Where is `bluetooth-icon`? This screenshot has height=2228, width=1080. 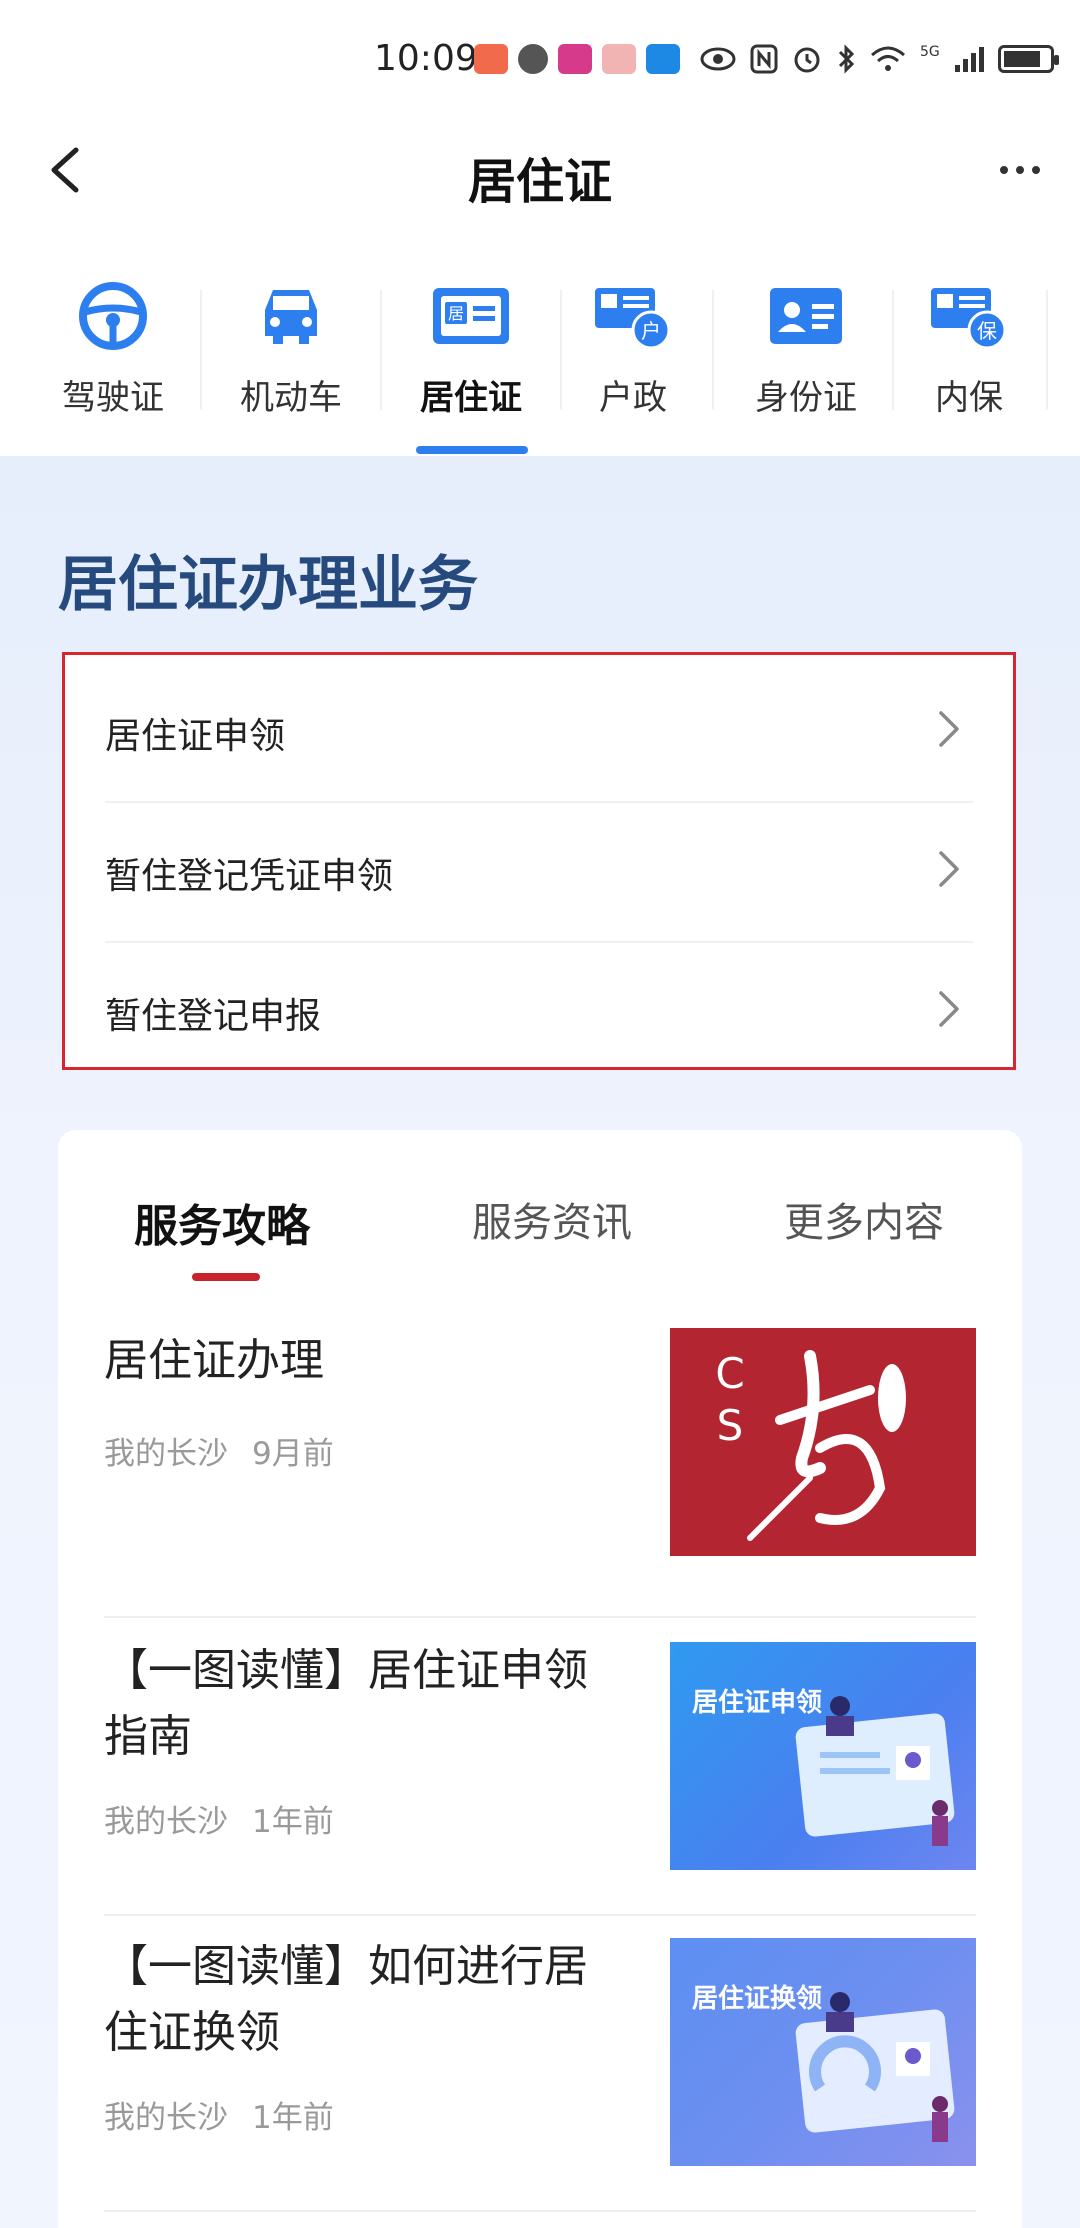
bluetooth-icon is located at coordinates (846, 59).